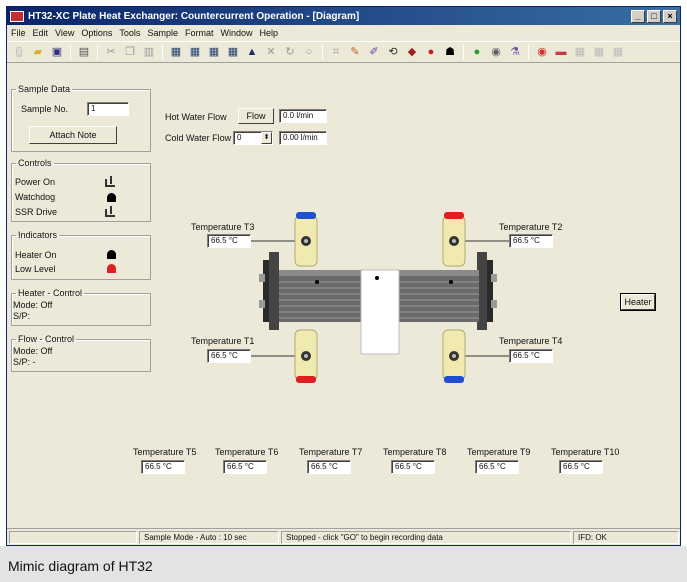 The image size is (687, 582). What do you see at coordinates (268, 33) in the screenshot?
I see `menu-help: Help` at bounding box center [268, 33].